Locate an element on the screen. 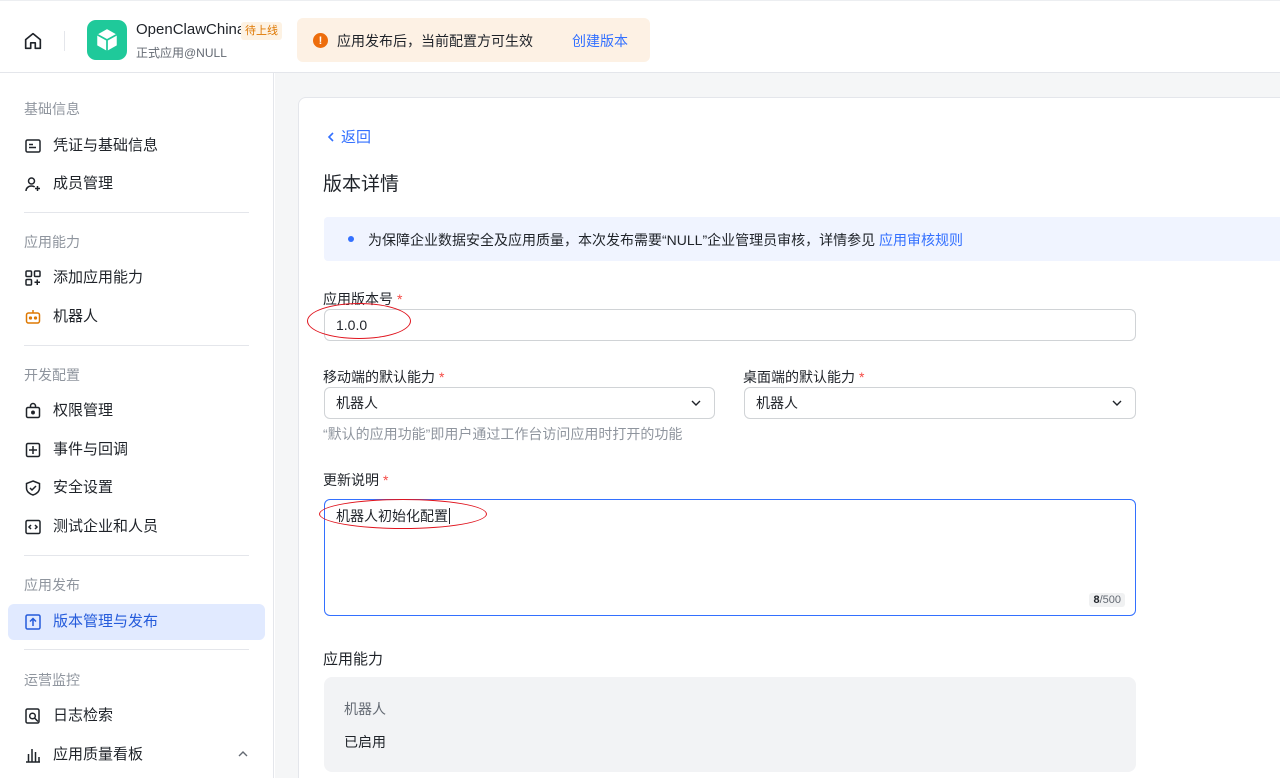 The height and width of the screenshot is (778, 1280). desktop-default-select: 机器人 is located at coordinates (940, 403).